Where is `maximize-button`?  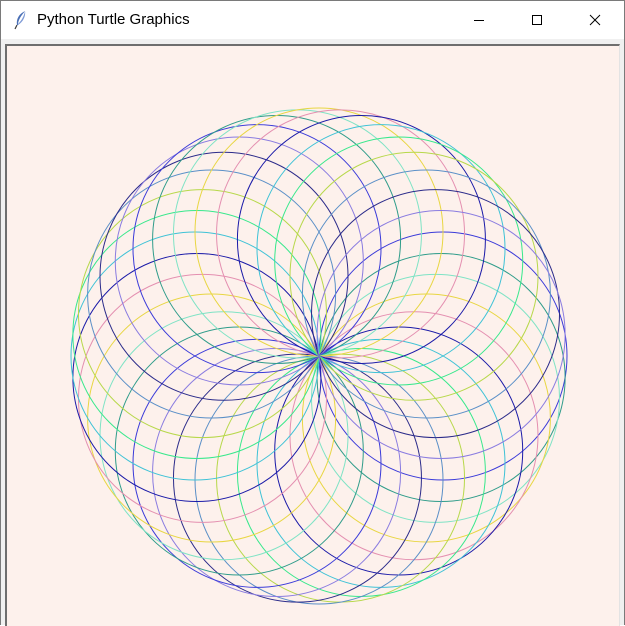
maximize-button is located at coordinates (537, 20).